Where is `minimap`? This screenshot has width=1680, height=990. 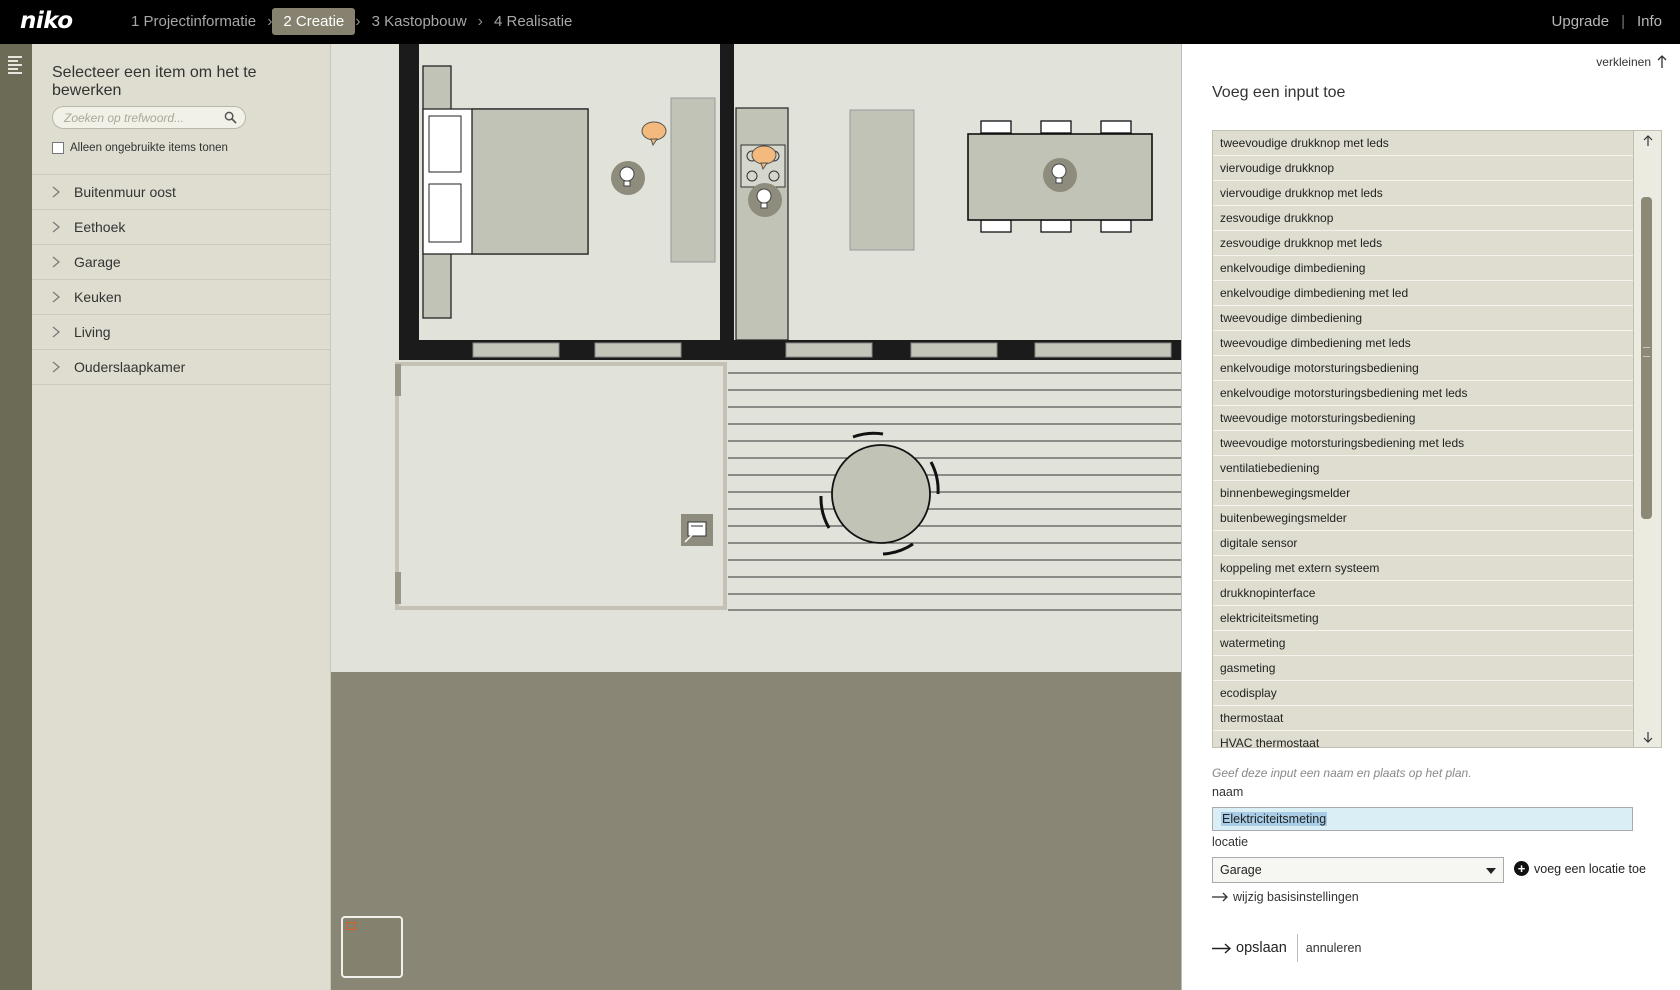
minimap is located at coordinates (372, 947).